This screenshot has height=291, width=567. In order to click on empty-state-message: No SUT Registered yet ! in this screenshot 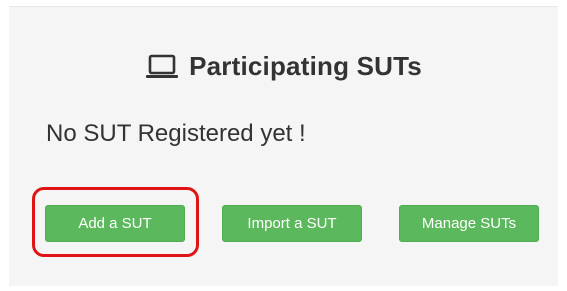, I will do `click(176, 133)`.